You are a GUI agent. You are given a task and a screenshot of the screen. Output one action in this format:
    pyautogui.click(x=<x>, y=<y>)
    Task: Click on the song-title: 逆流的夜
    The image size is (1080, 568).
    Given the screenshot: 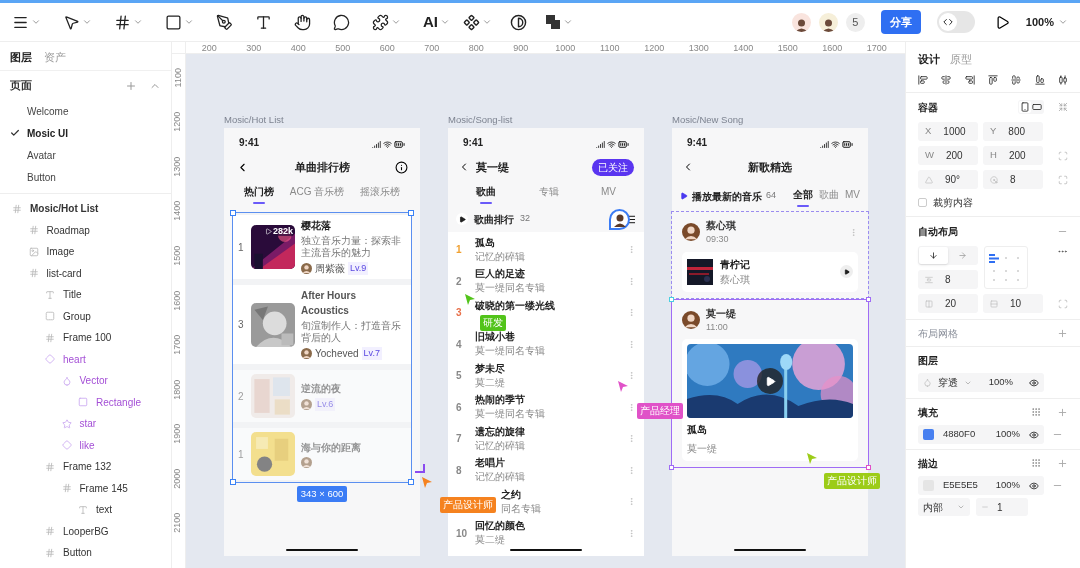 What is the action you would take?
    pyautogui.click(x=321, y=388)
    